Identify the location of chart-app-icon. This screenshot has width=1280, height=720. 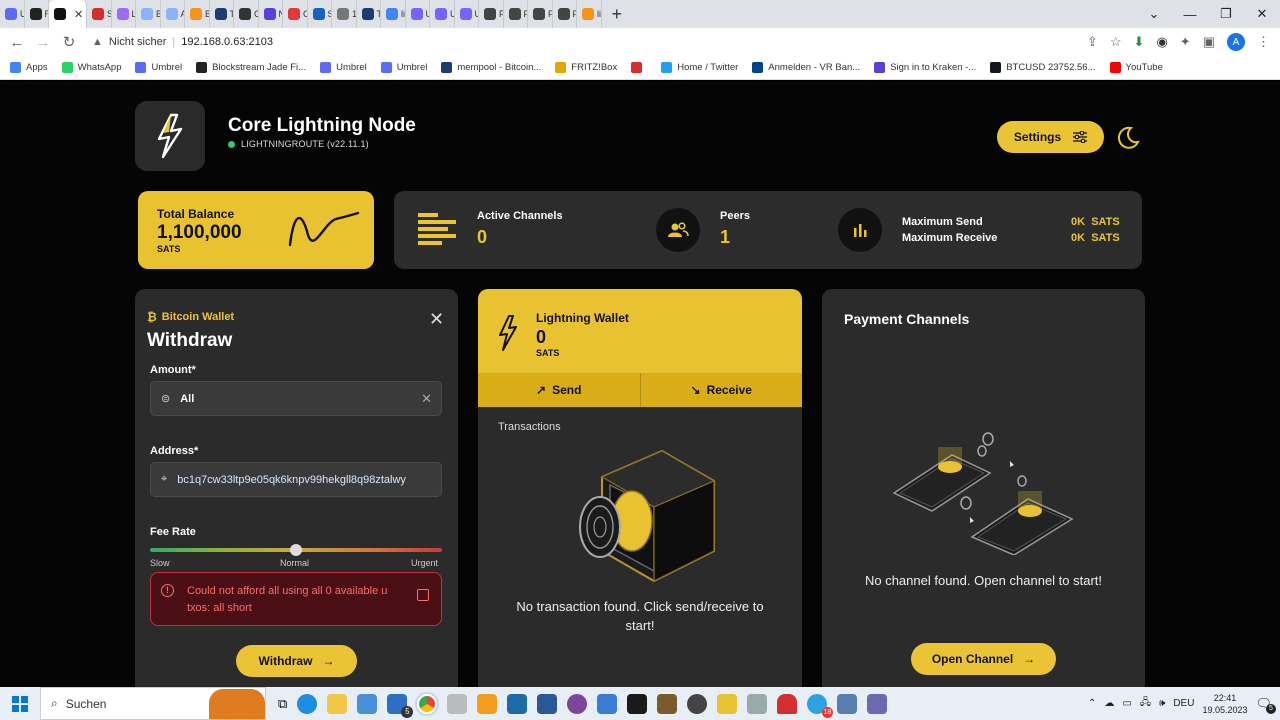
(727, 703).